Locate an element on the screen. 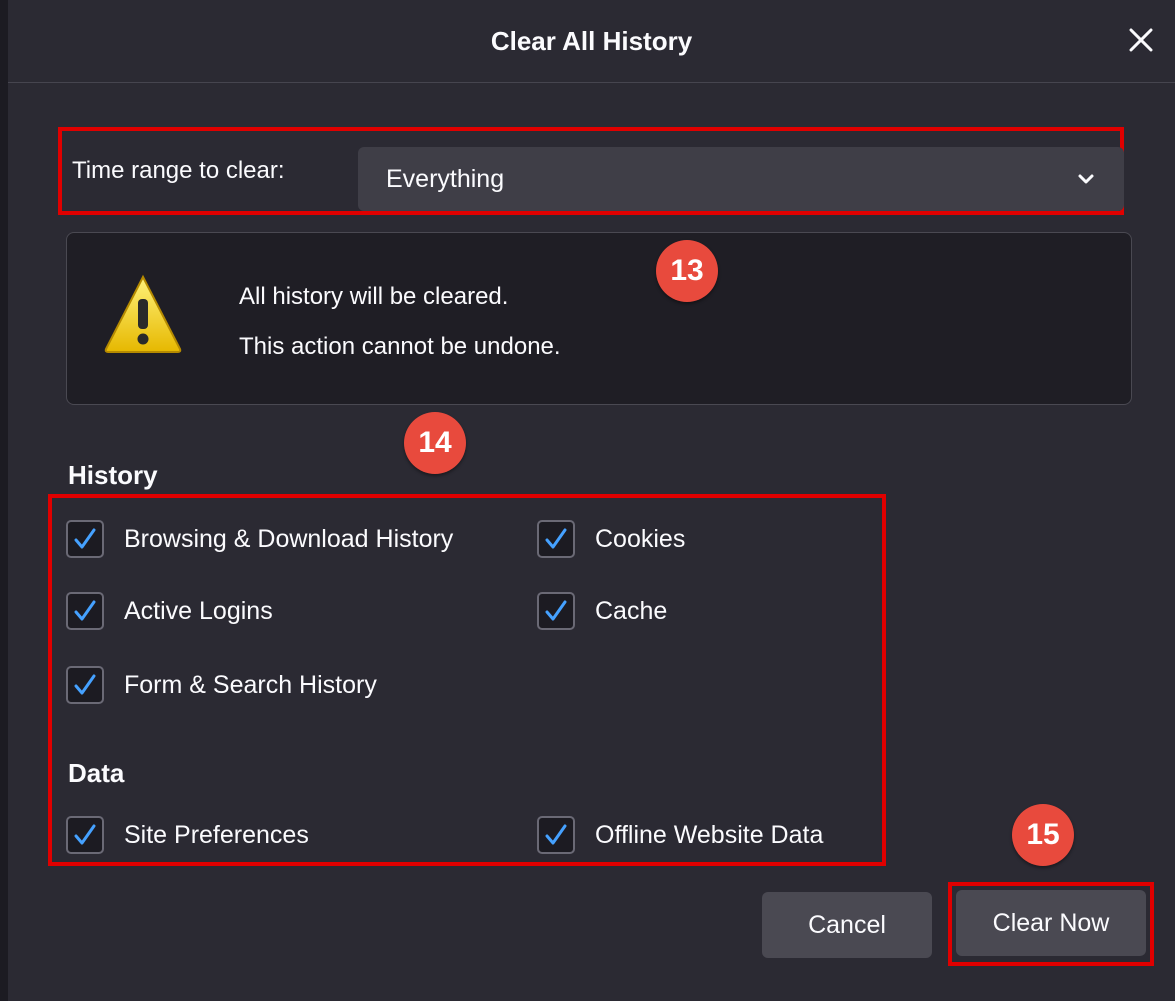 The image size is (1175, 1001). chevron-down-icon is located at coordinates (1086, 179).